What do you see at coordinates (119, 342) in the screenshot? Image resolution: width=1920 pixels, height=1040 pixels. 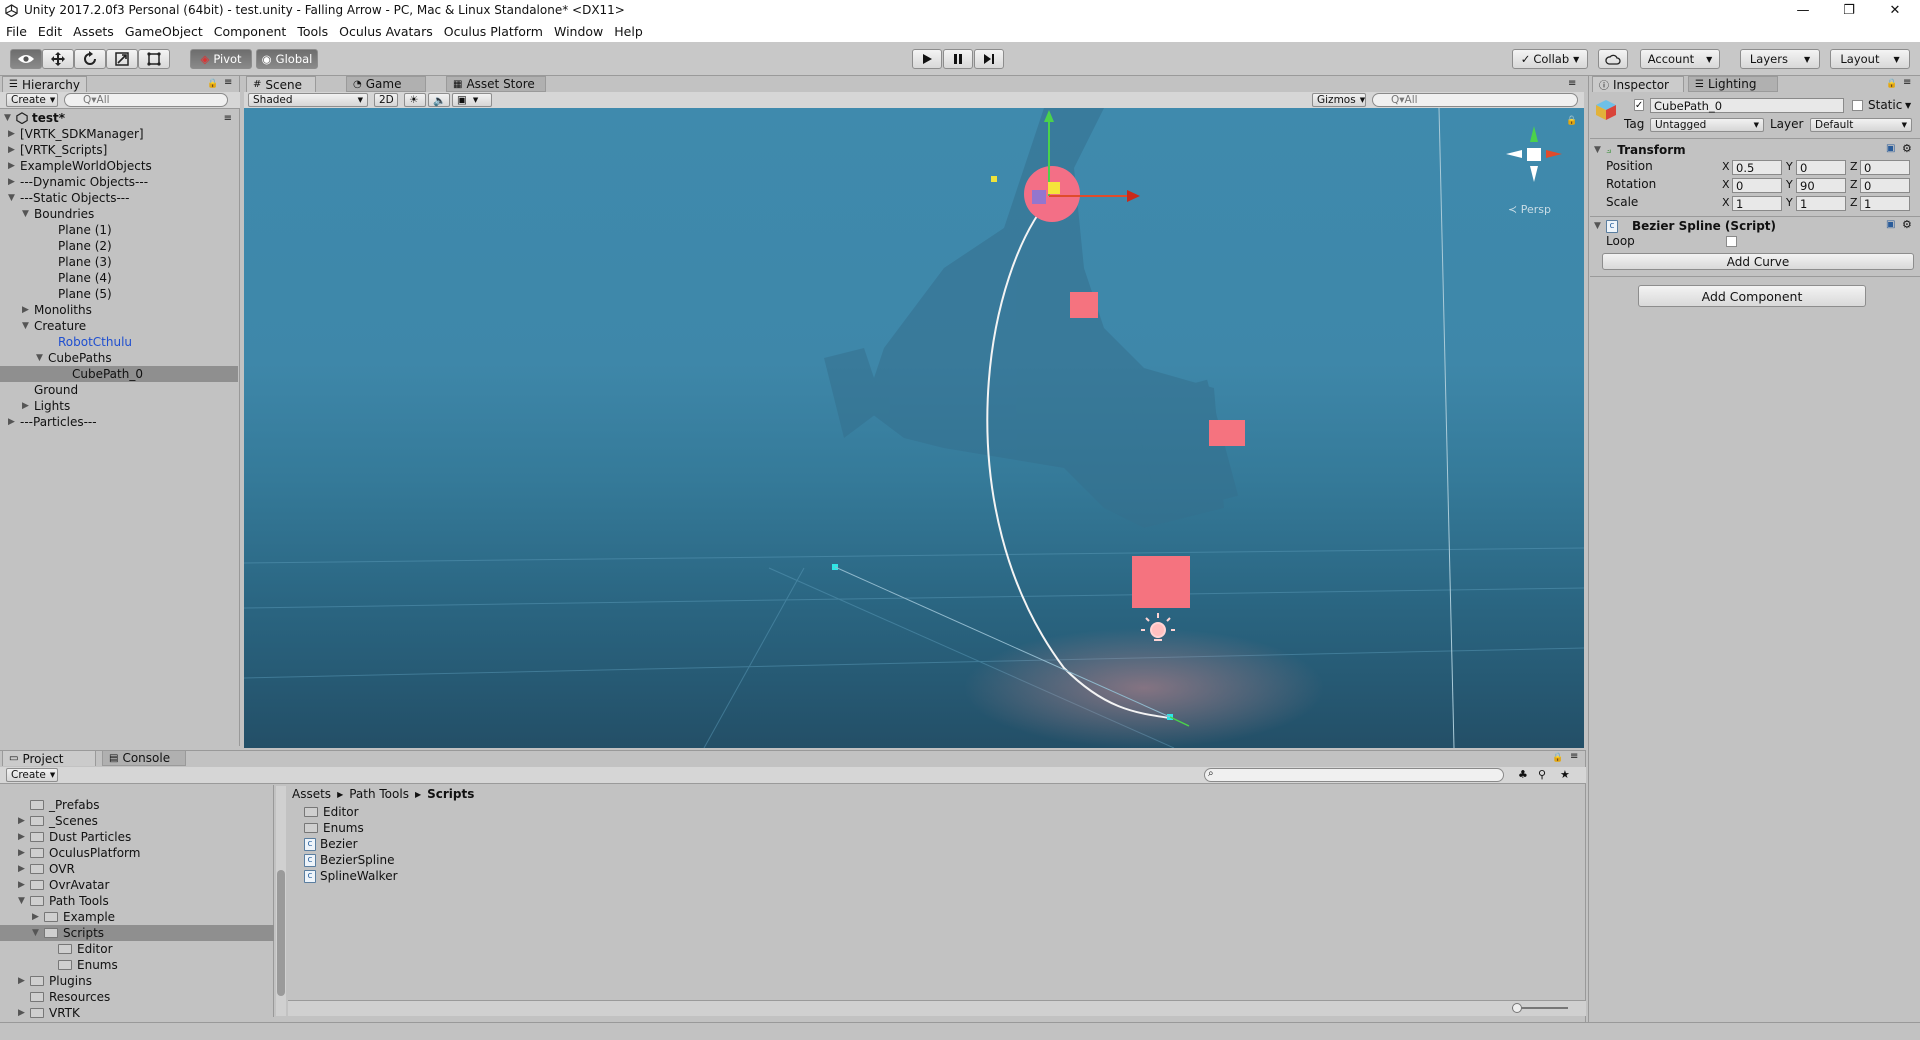 I see `hierarchy-row: RobotCthulu` at bounding box center [119, 342].